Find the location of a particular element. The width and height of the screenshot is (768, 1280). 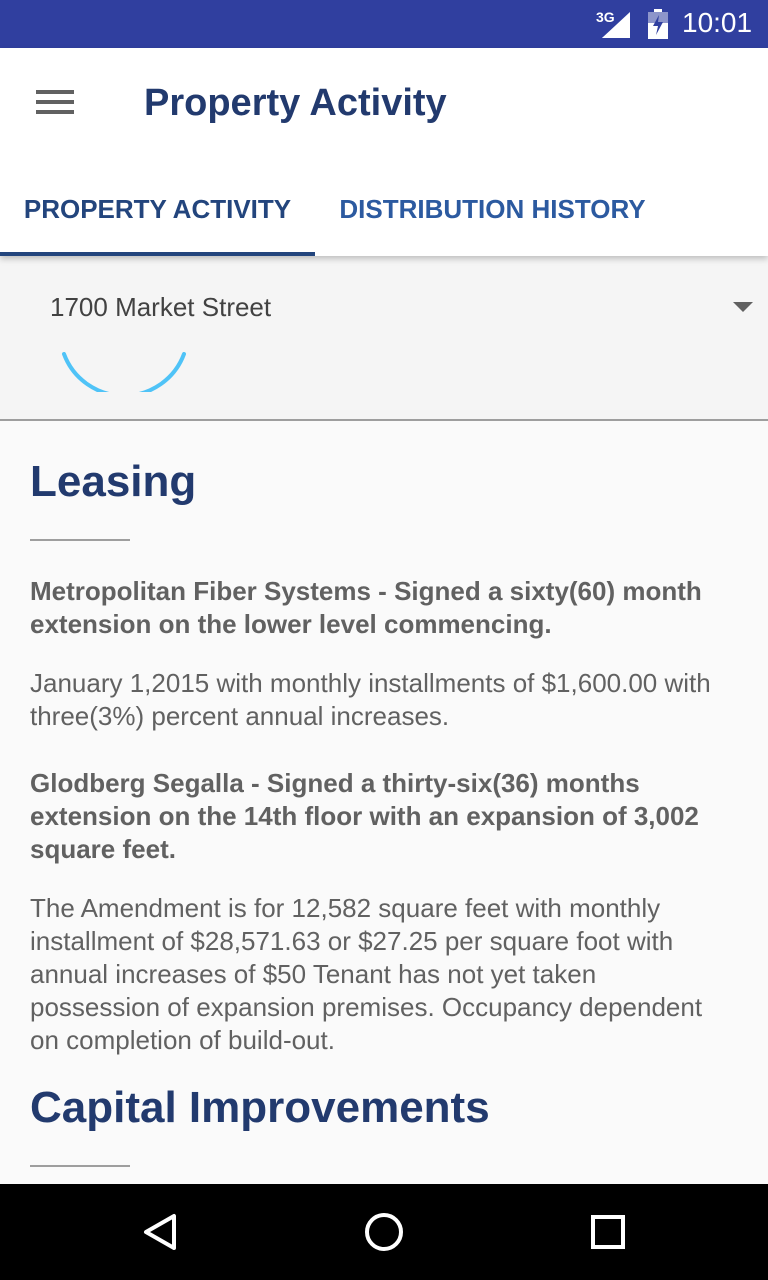

navigation-bar is located at coordinates (384, 1232).